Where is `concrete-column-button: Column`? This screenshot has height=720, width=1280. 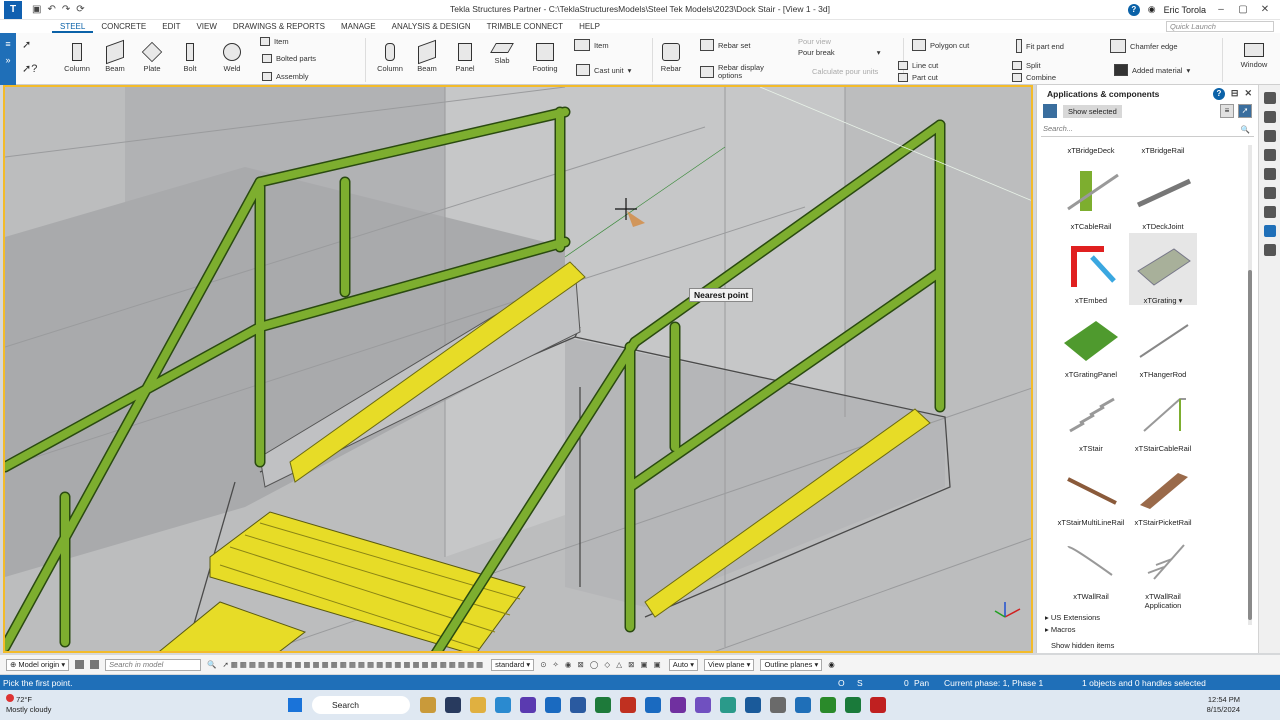 concrete-column-button: Column is located at coordinates (390, 58).